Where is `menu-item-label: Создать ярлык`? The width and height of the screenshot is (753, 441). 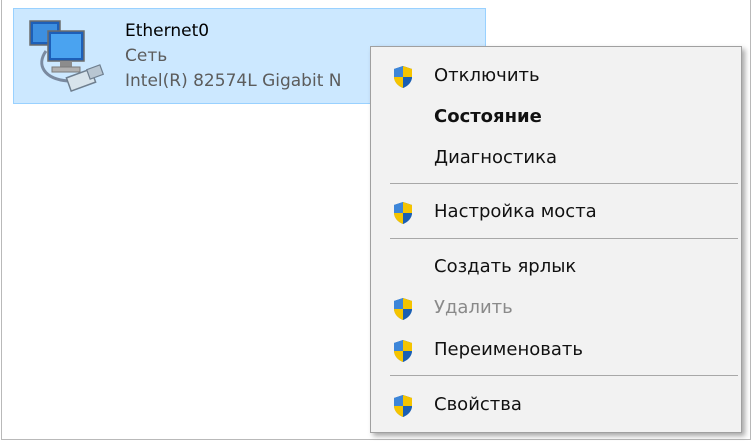 menu-item-label: Создать ярлык is located at coordinates (505, 266).